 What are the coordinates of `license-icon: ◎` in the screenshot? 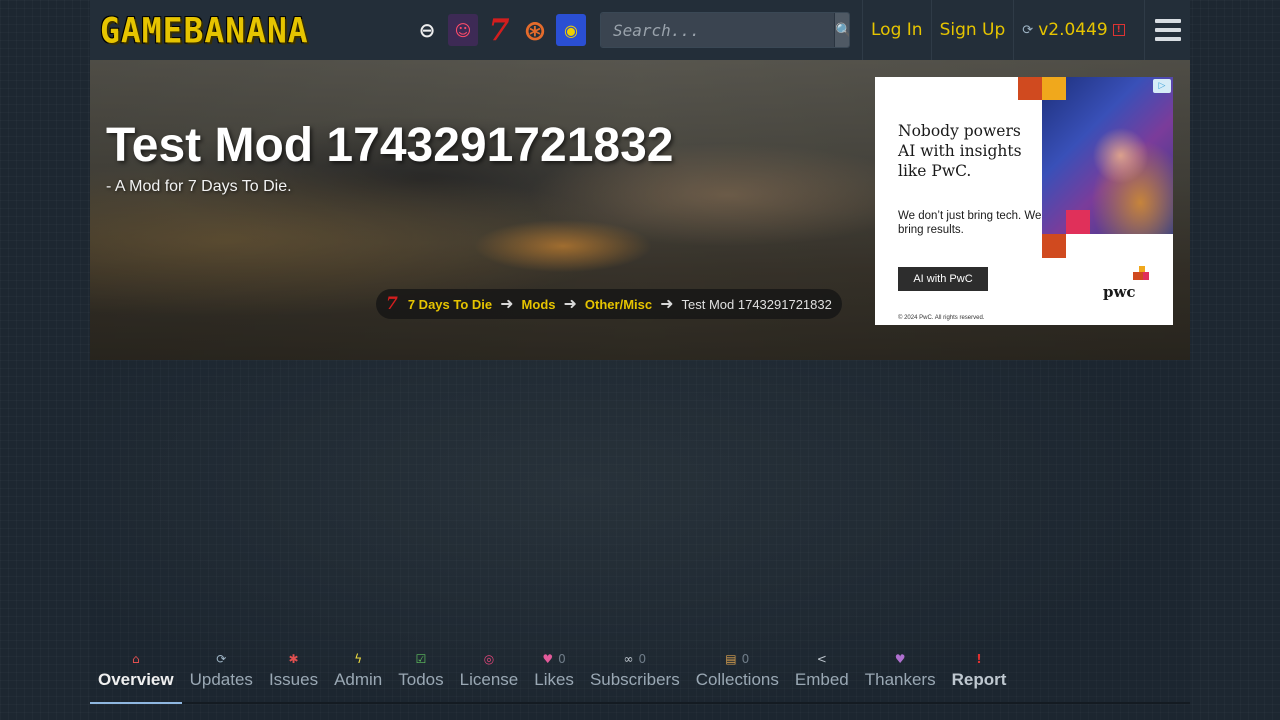 It's located at (489, 659).